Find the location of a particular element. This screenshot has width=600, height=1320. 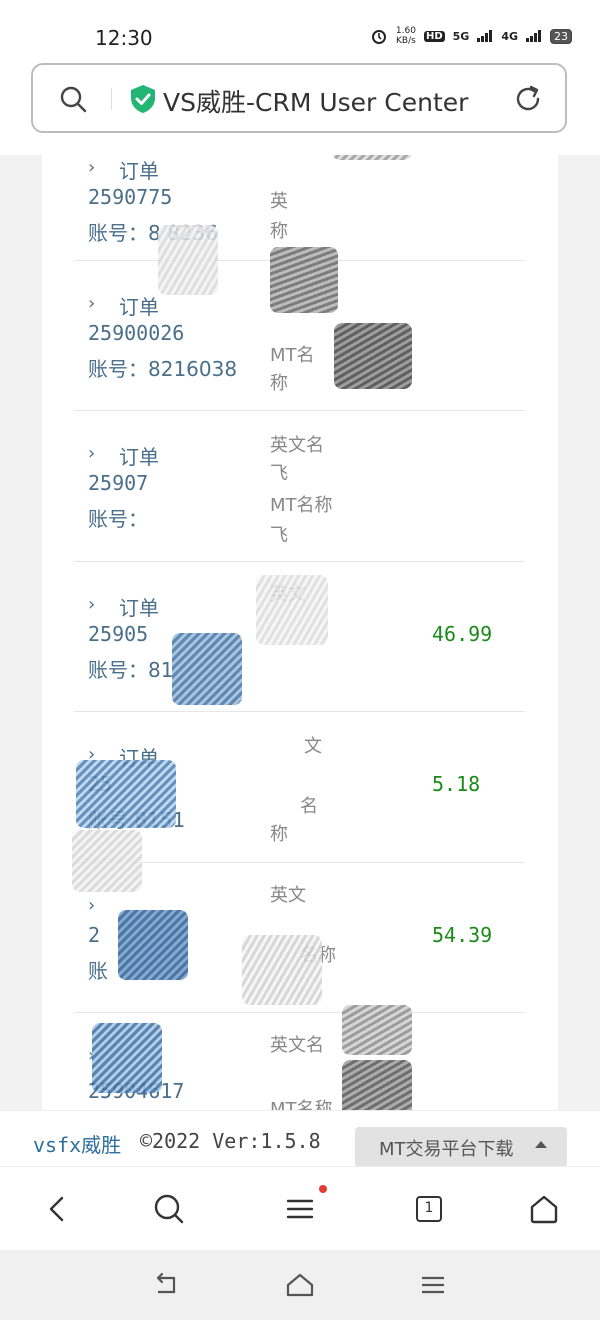

order-id: 25900026 is located at coordinates (136, 333).